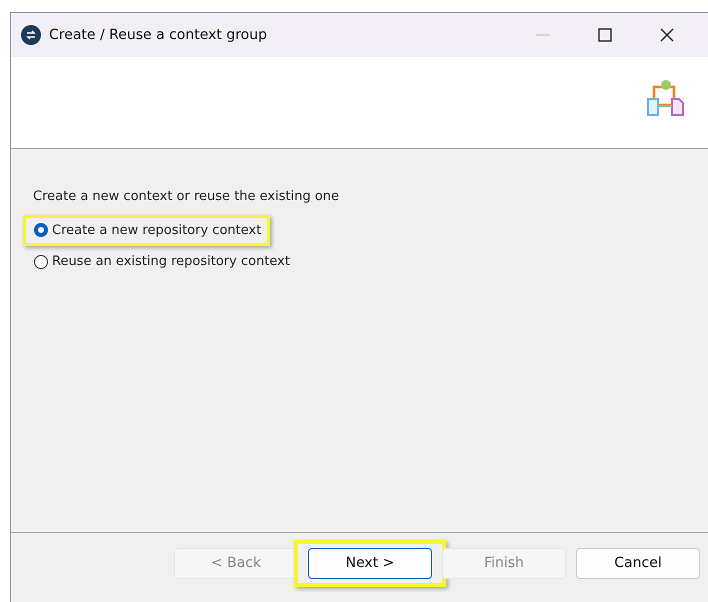  I want to click on maximize-icon, so click(605, 35).